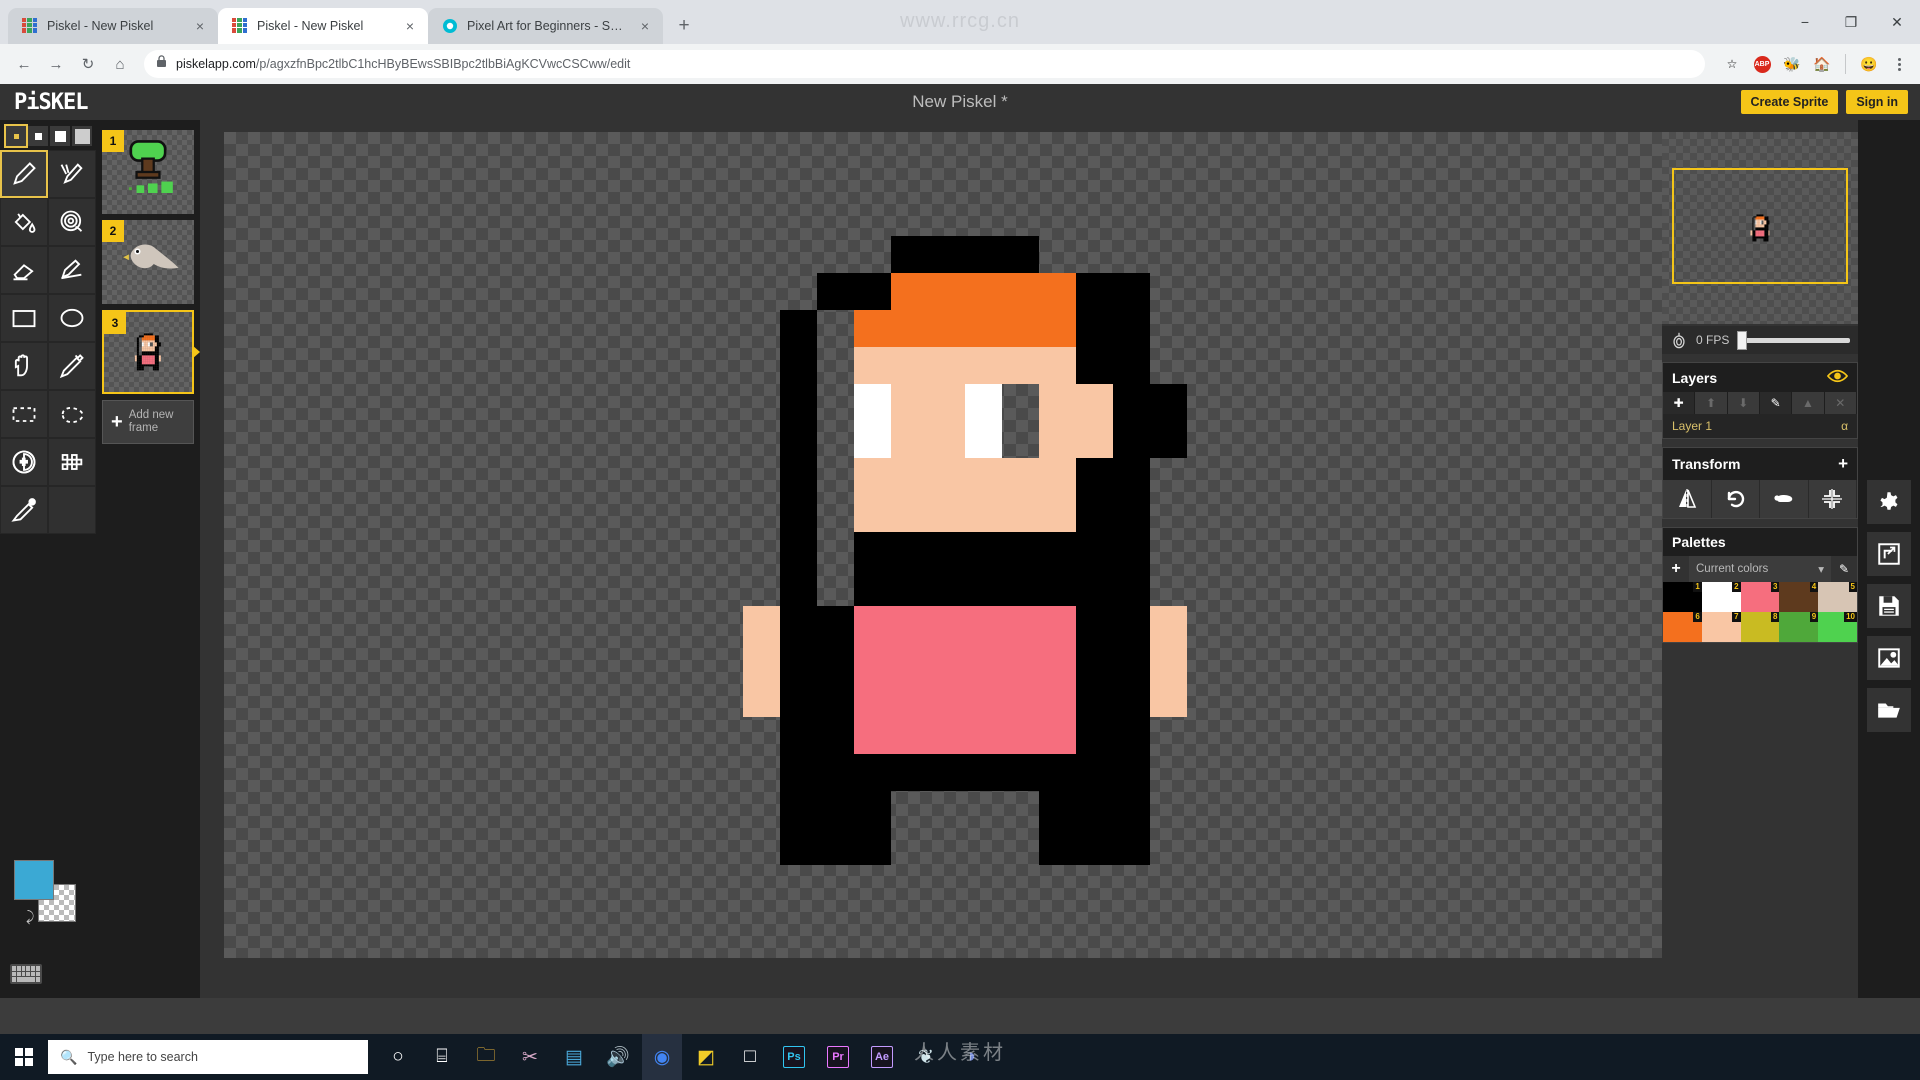 The image size is (1920, 1080). I want to click on add-palette-button: +, so click(1676, 569).